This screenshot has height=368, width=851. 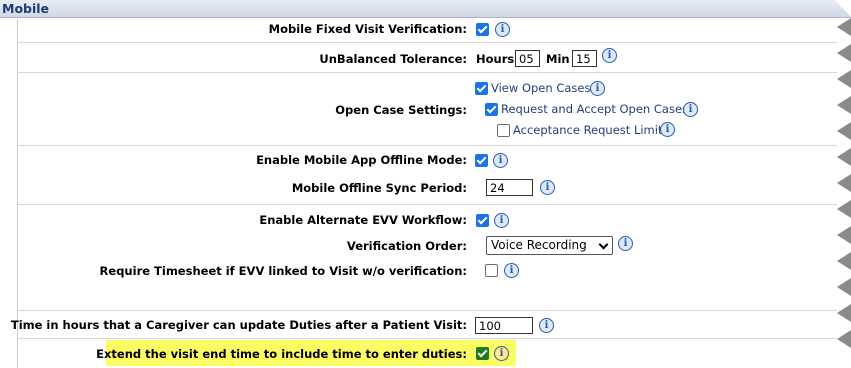 What do you see at coordinates (393, 59) in the screenshot?
I see `unbalanced-label: UnBalanced Tolerance:` at bounding box center [393, 59].